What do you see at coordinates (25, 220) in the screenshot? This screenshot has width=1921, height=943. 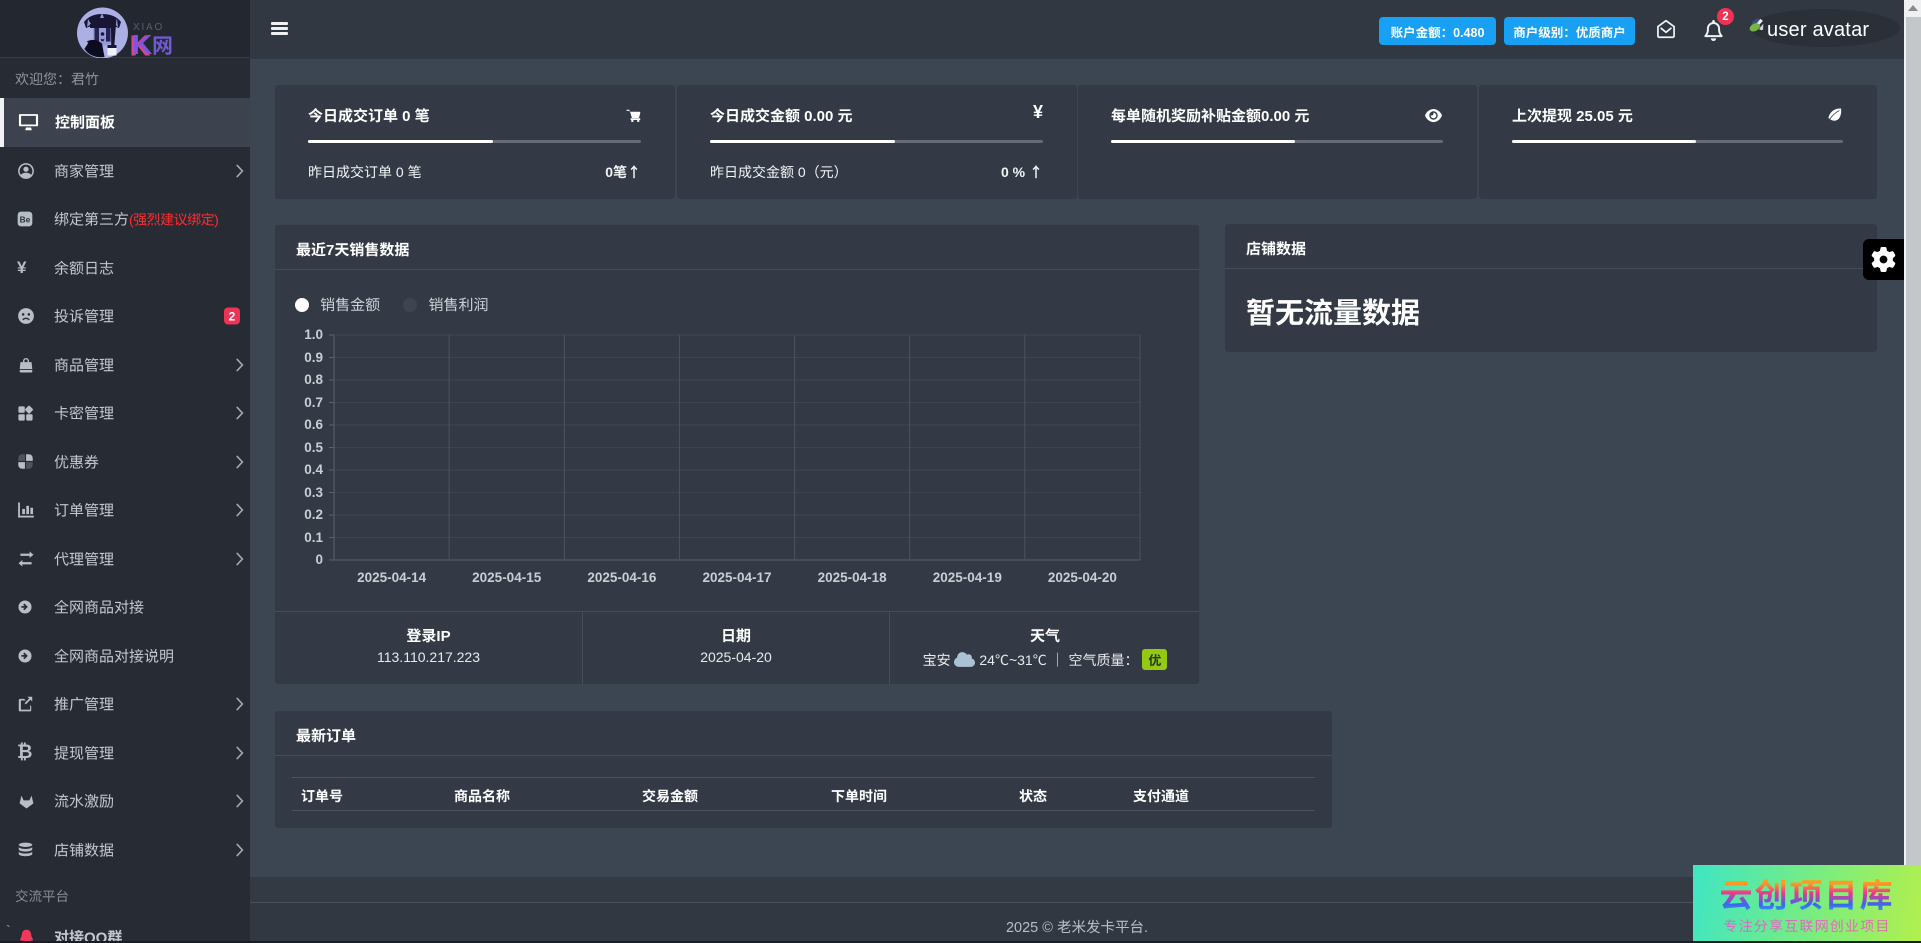 I see `svg-text: Be` at bounding box center [25, 220].